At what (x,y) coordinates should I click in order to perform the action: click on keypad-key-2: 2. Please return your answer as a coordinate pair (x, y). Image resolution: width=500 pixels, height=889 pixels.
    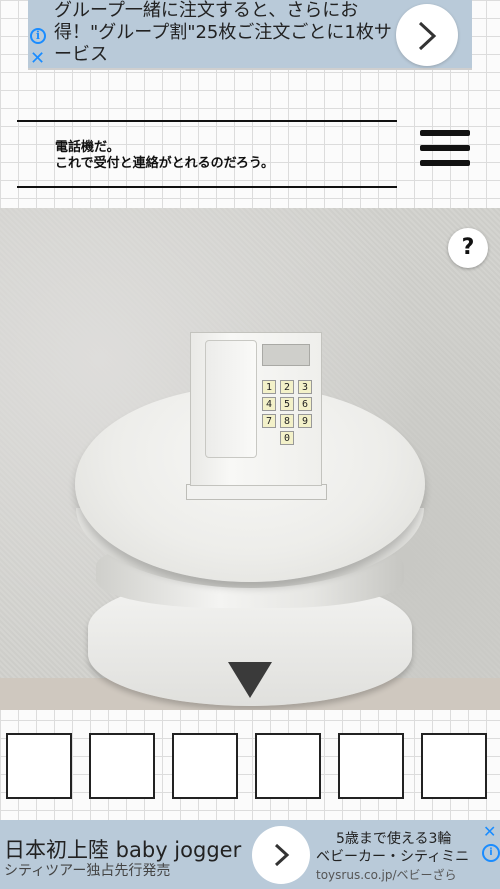
    Looking at the image, I should click on (287, 387).